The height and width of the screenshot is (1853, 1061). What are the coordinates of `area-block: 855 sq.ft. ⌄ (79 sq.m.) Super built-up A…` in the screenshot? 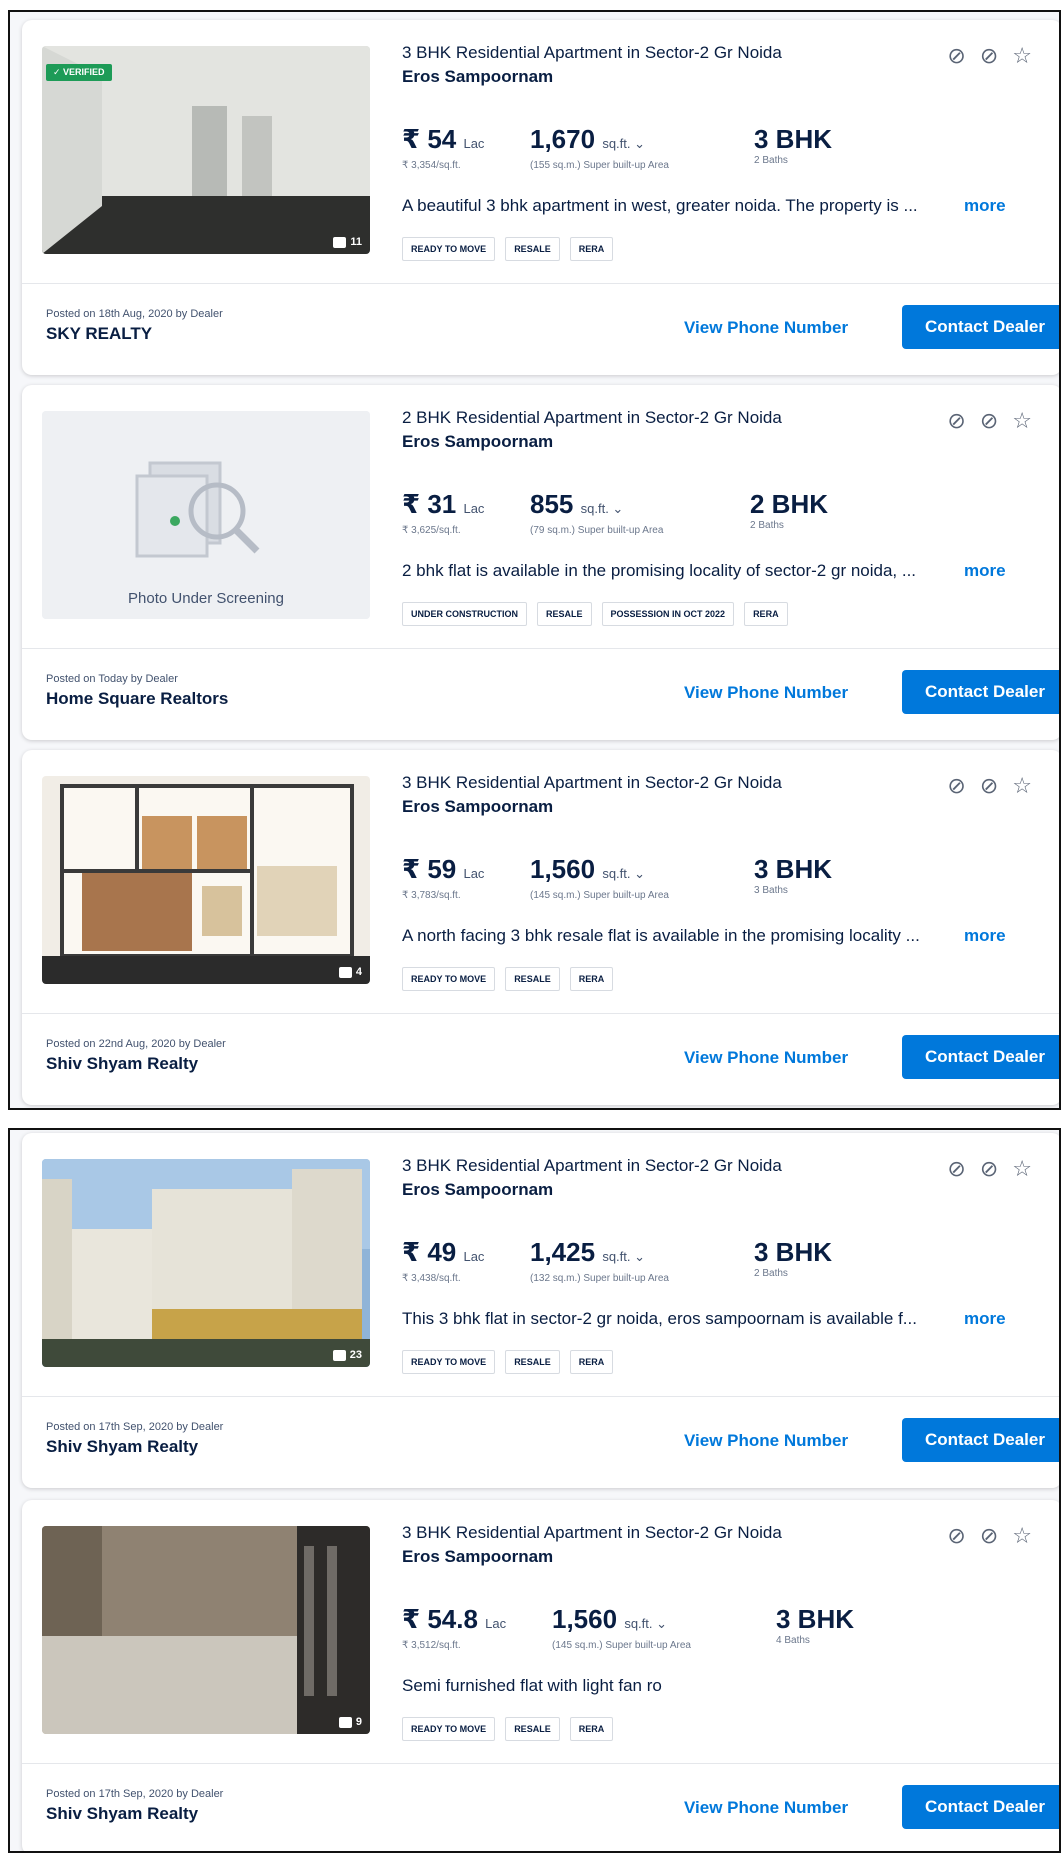 It's located at (596, 513).